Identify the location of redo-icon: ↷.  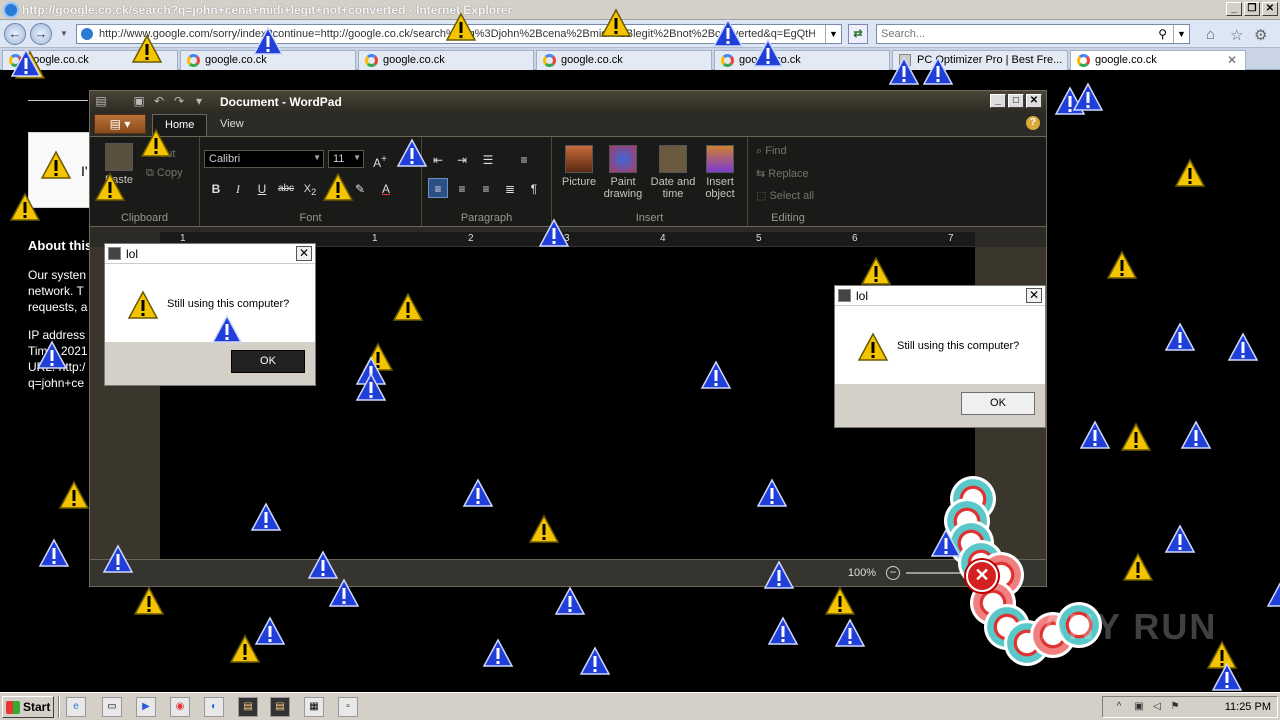
(179, 101).